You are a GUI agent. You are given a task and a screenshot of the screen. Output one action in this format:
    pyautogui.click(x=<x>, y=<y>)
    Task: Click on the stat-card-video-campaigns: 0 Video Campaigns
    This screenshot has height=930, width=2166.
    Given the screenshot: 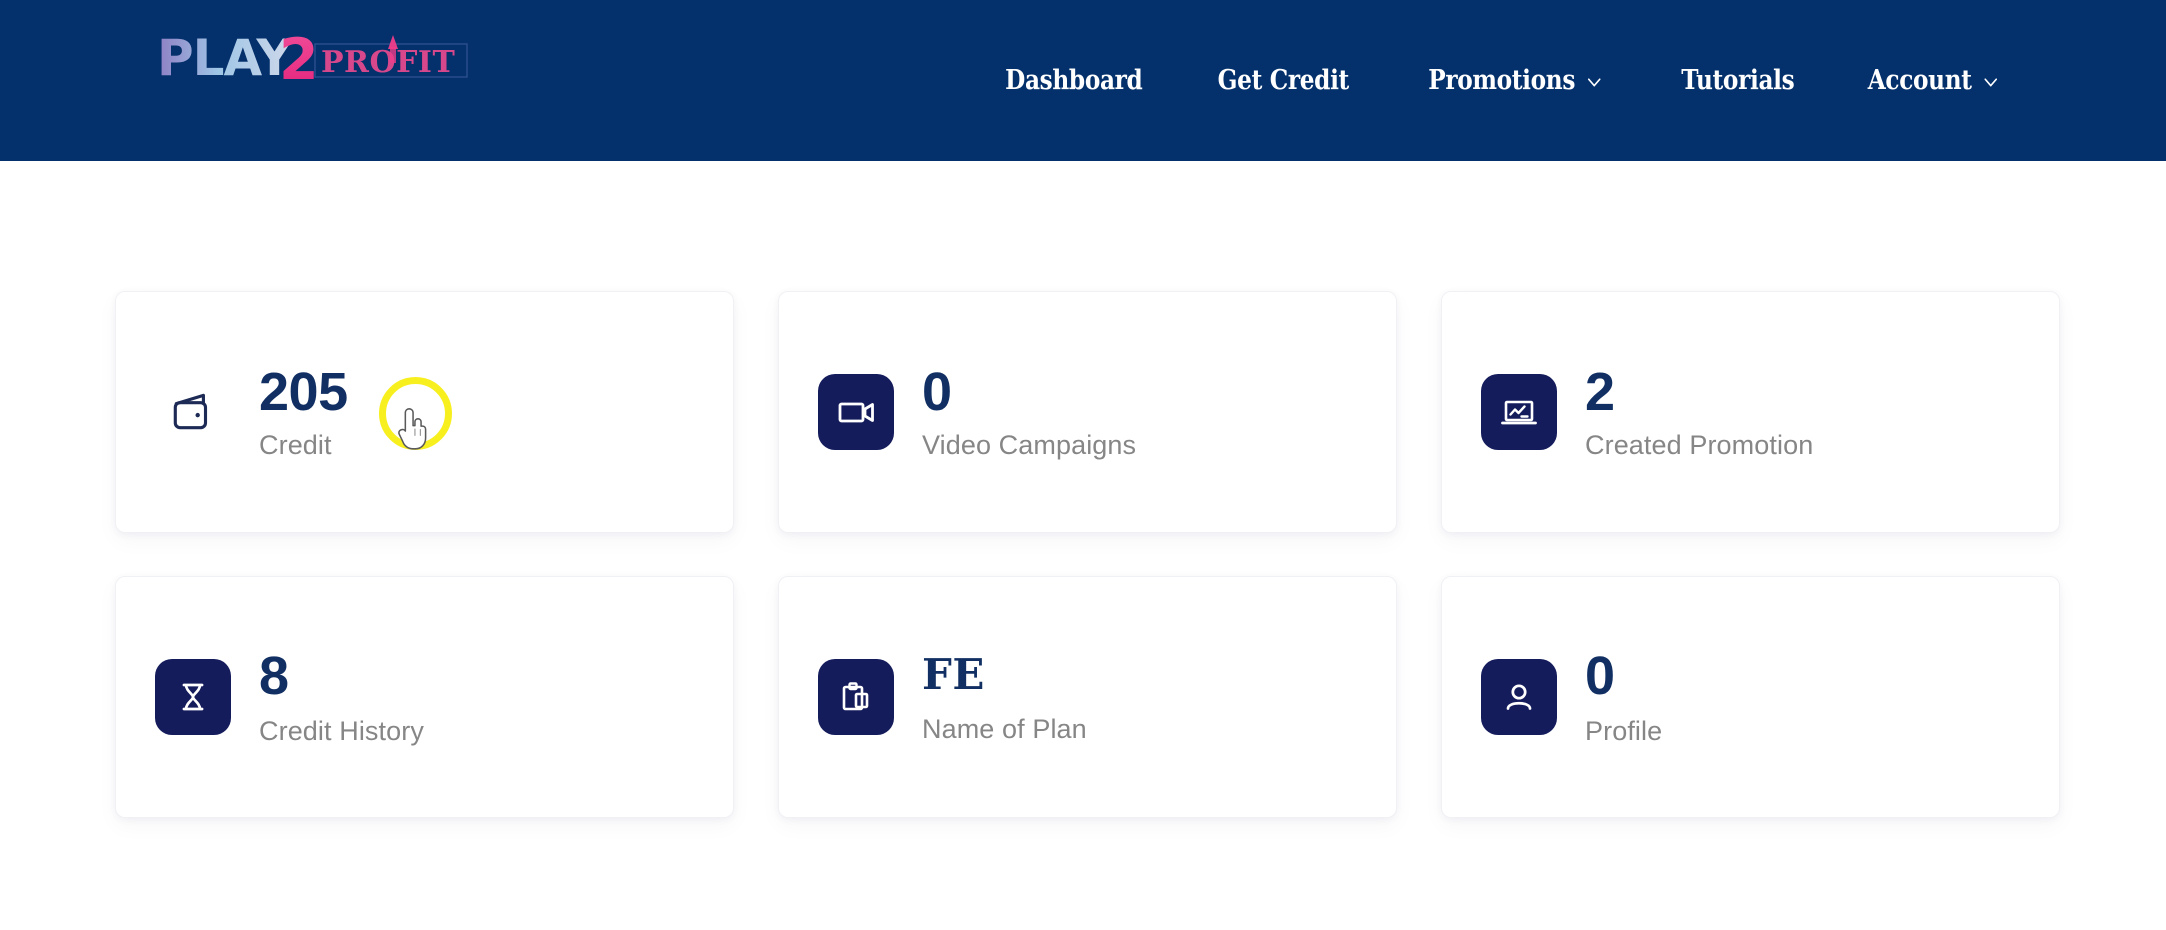 What is the action you would take?
    pyautogui.click(x=1087, y=412)
    